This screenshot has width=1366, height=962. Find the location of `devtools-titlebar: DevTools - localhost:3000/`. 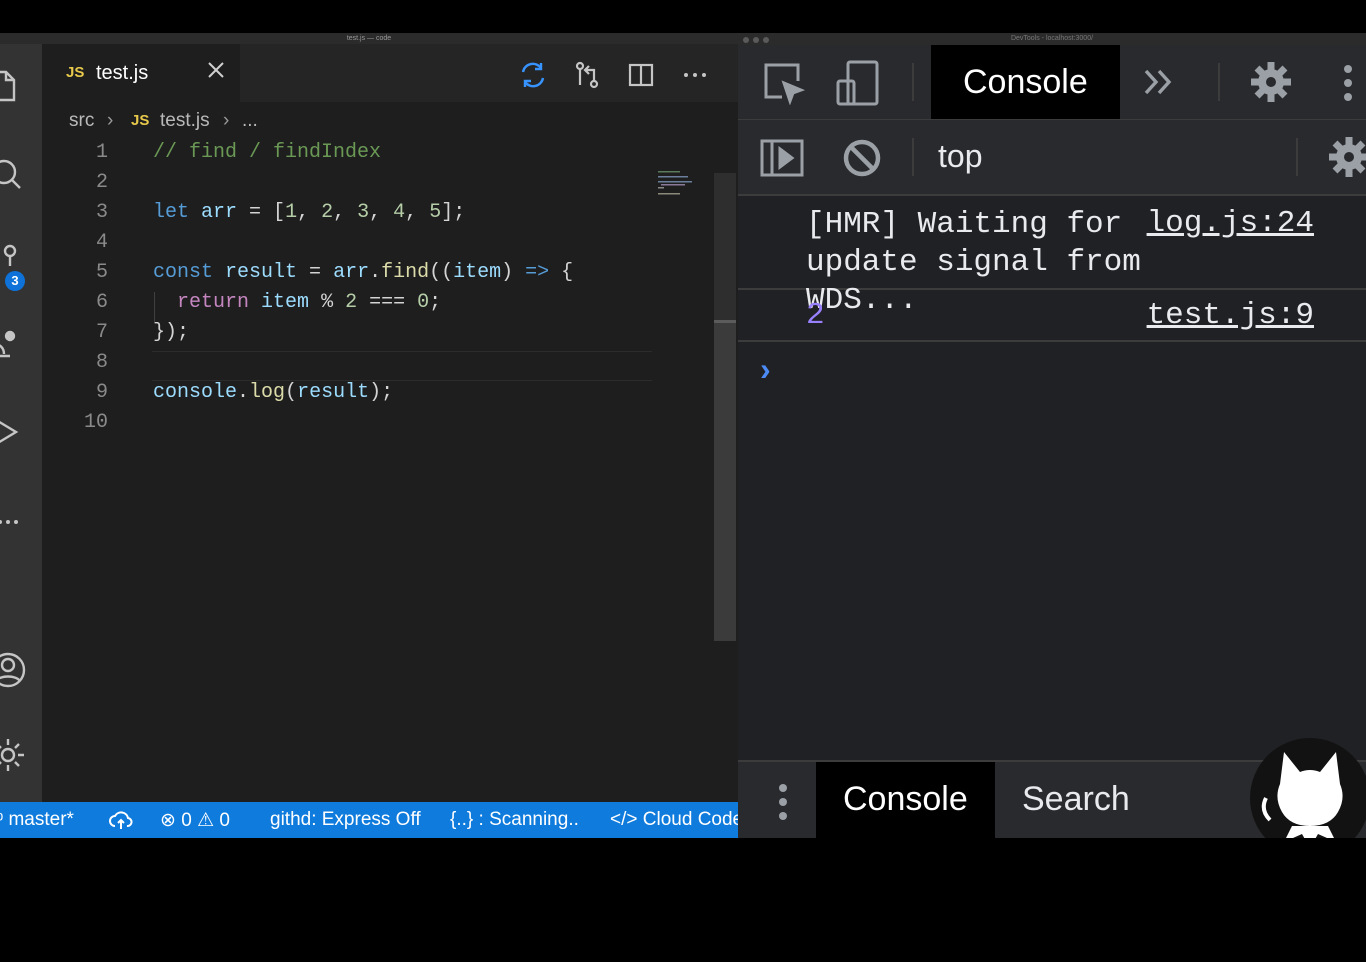

devtools-titlebar: DevTools - localhost:3000/ is located at coordinates (1052, 39).